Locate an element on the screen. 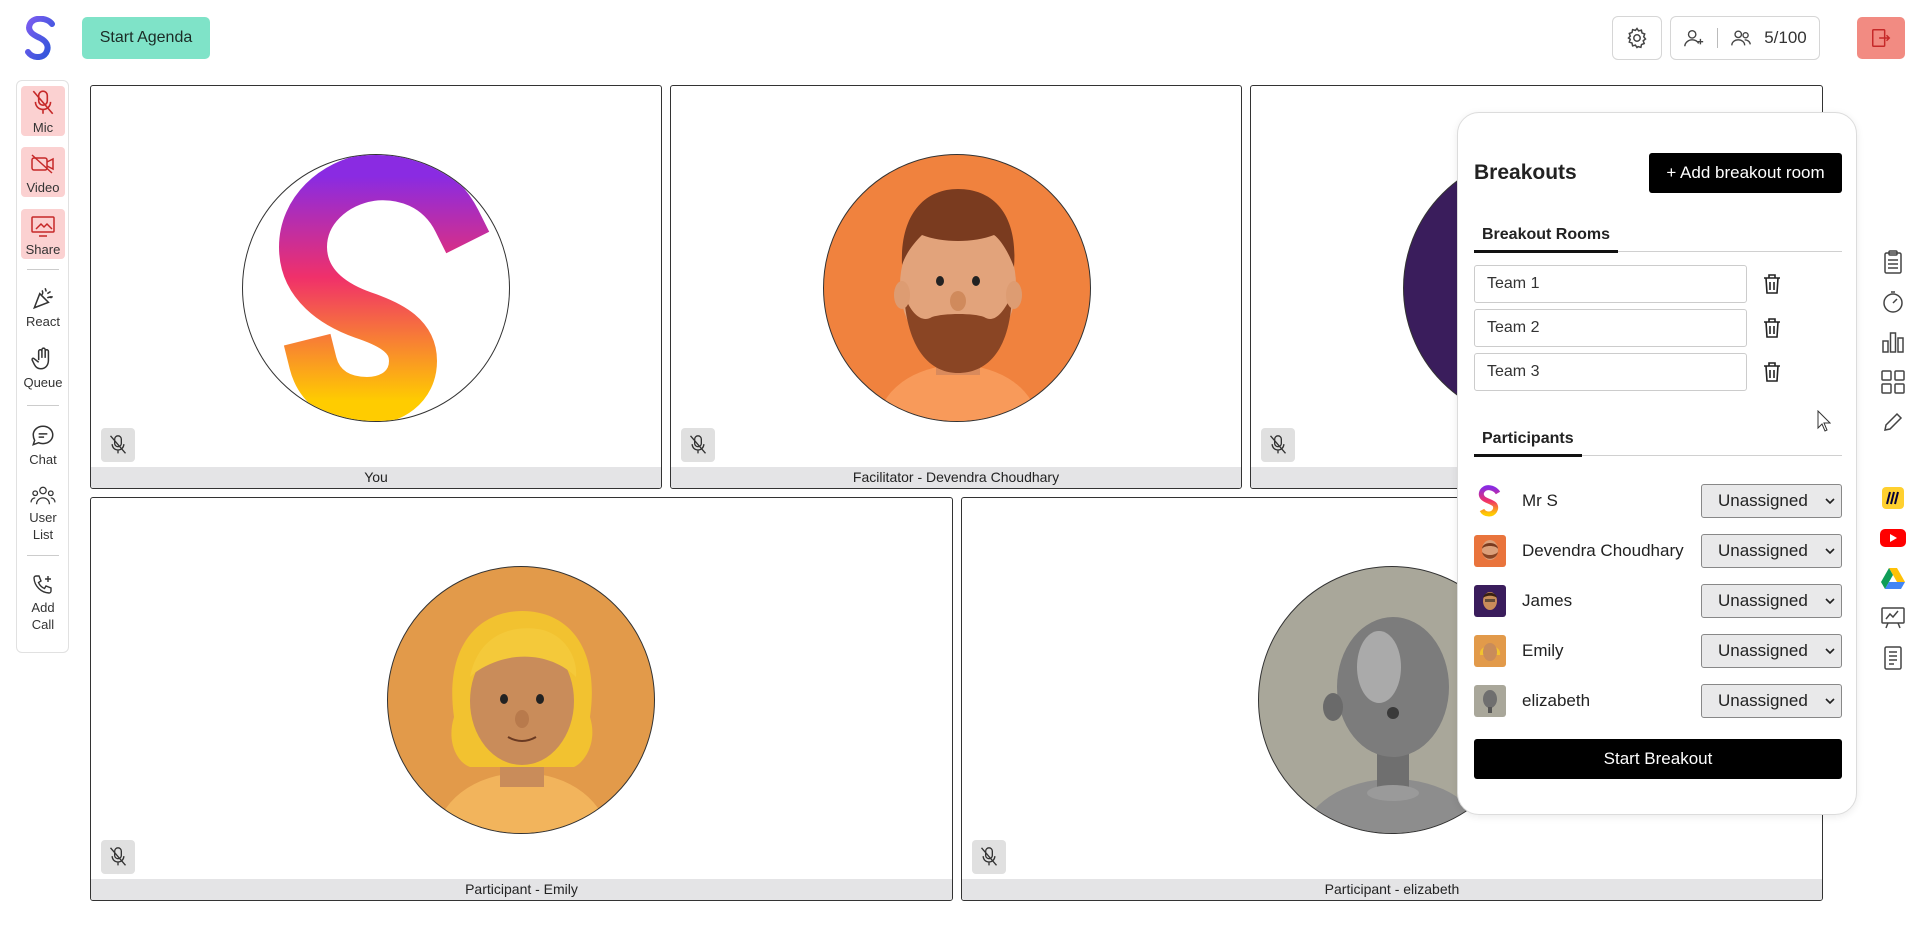  video-tile-facilitator: Facilitator - Devendra Choudhary is located at coordinates (956, 287).